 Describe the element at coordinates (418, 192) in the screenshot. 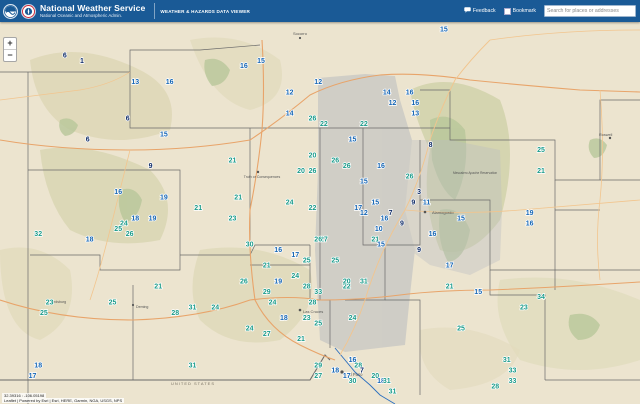

I see `observation-marker: 3` at that location.